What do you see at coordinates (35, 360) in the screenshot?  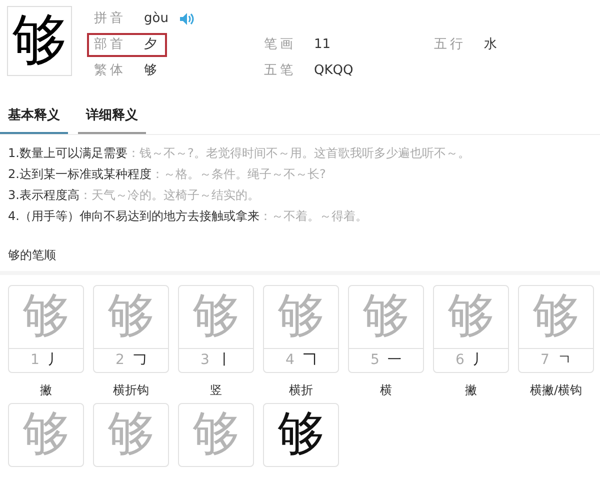 I see `stroke-number: 1` at bounding box center [35, 360].